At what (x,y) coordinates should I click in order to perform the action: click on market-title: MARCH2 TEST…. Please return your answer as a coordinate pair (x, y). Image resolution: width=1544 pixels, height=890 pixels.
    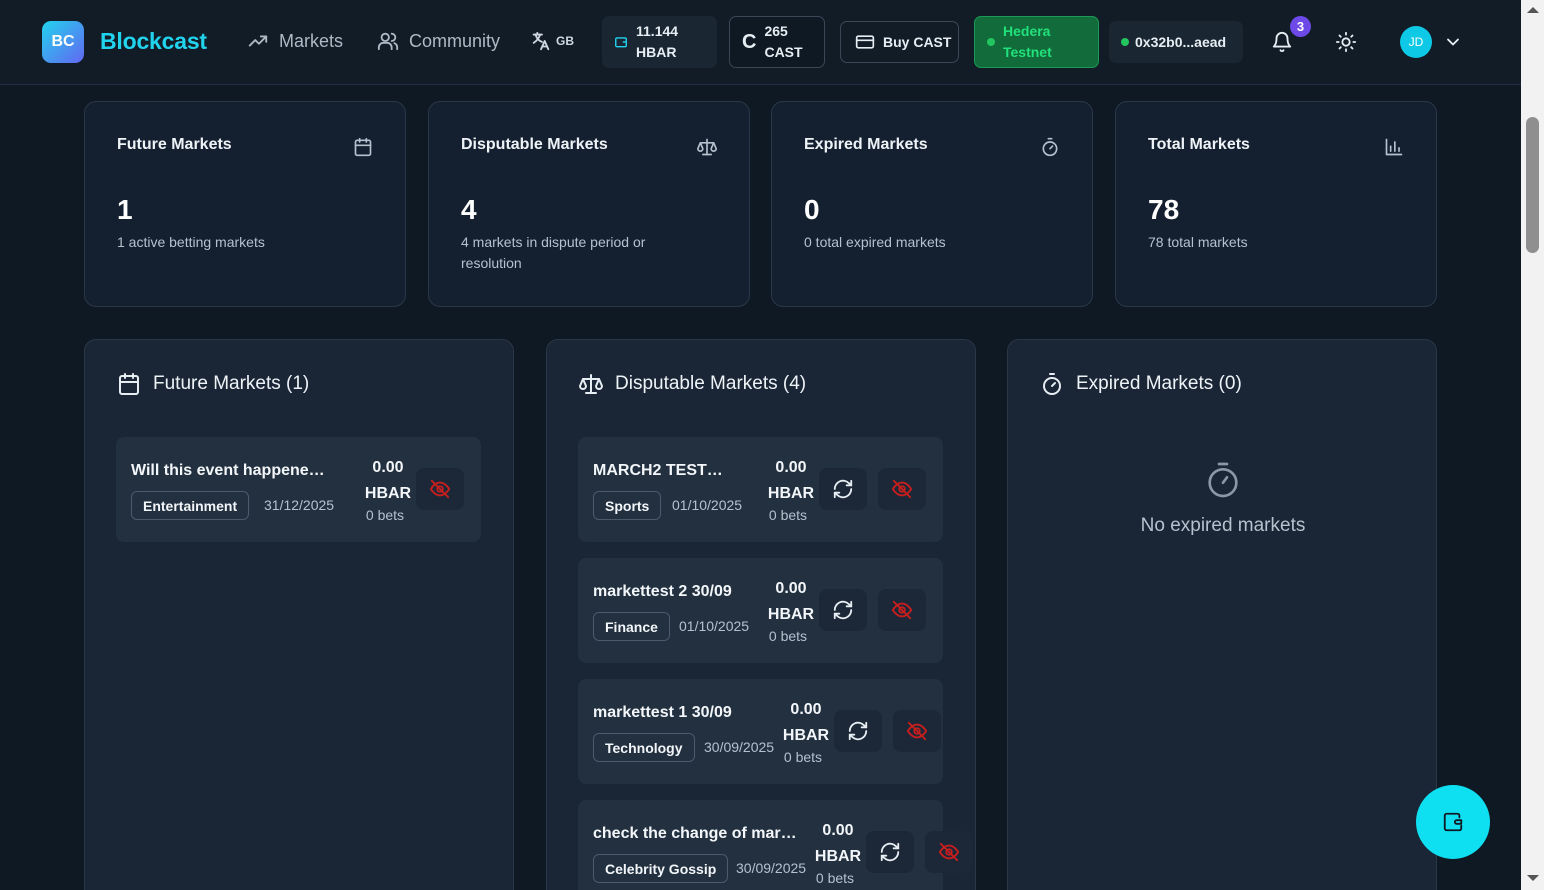
    Looking at the image, I should click on (658, 471).